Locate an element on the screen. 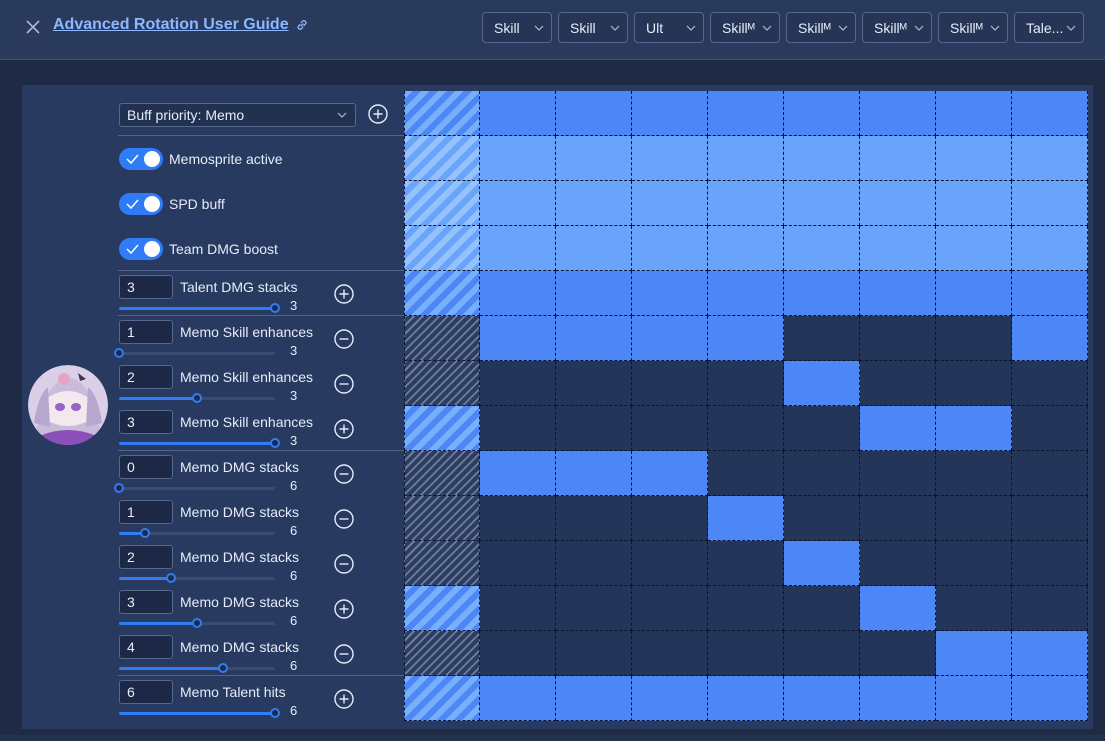 This screenshot has width=1105, height=741. tab-skill-1: Skill is located at coordinates (517, 27).